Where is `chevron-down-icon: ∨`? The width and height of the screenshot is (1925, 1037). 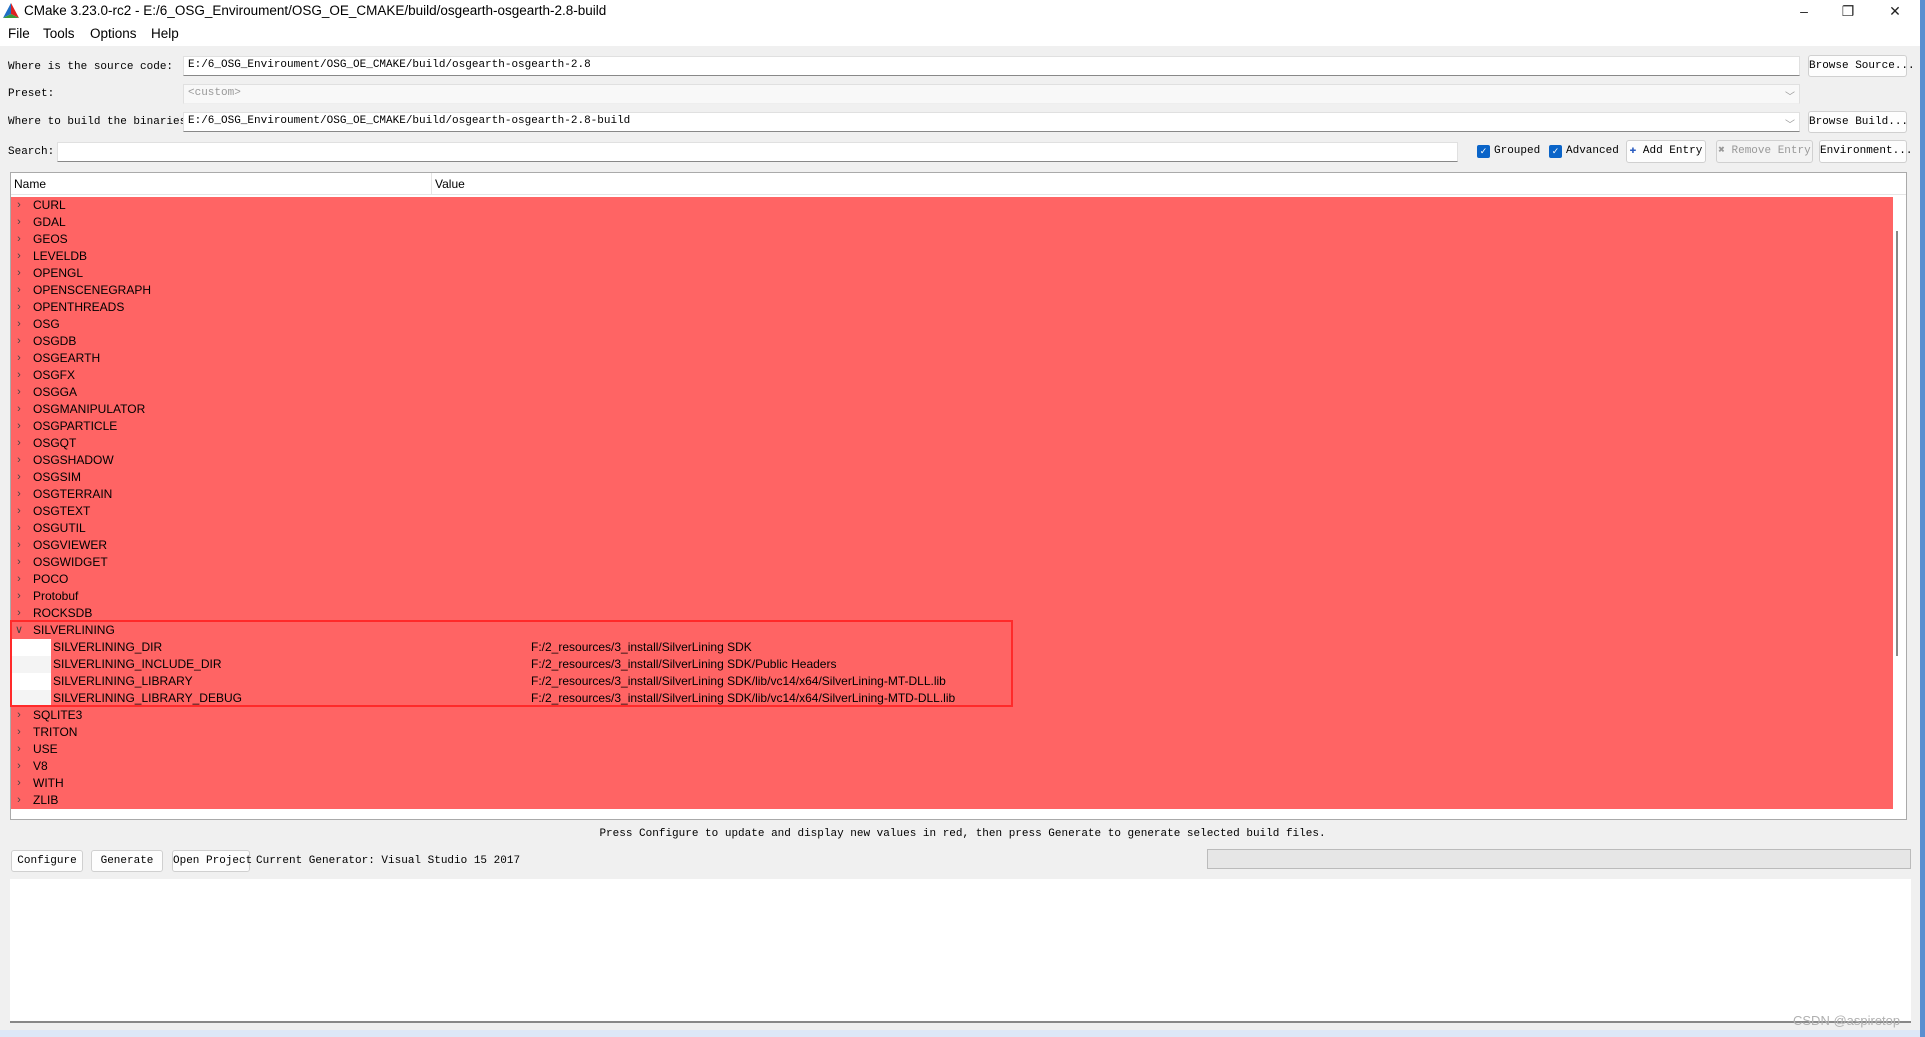
chevron-down-icon: ∨ is located at coordinates (19, 630).